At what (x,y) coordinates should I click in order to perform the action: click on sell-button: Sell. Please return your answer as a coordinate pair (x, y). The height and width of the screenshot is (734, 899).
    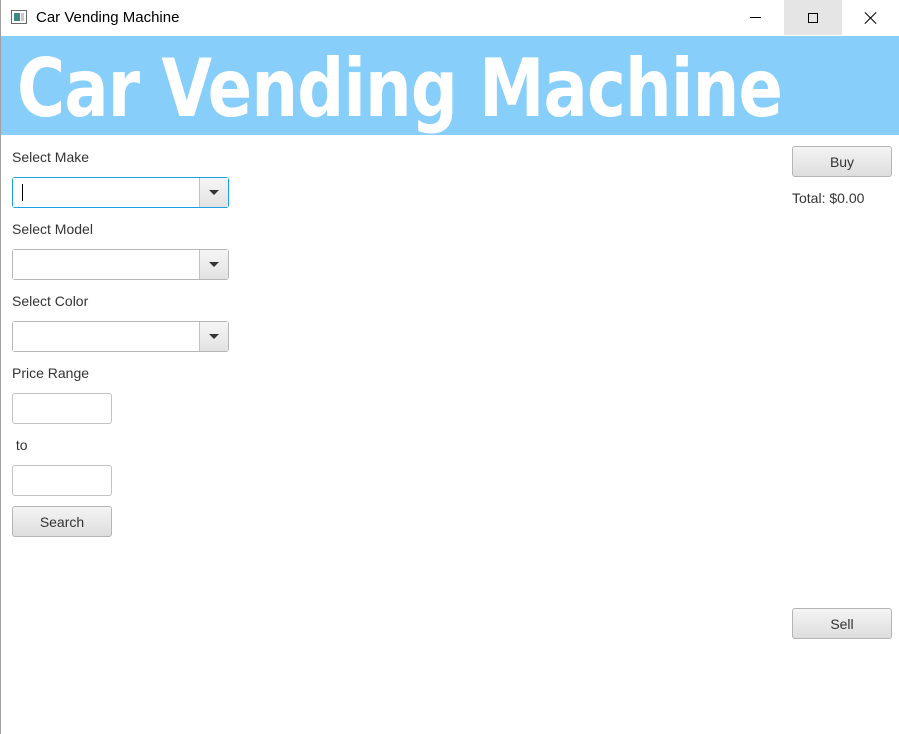
    Looking at the image, I should click on (842, 623).